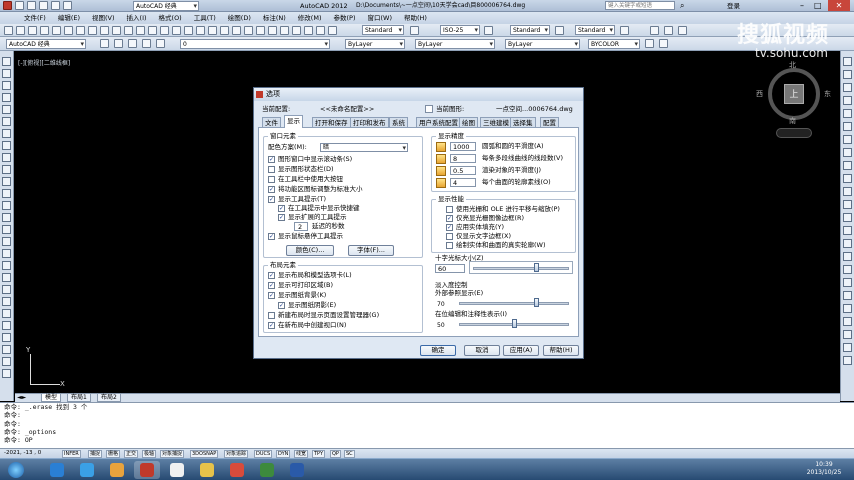  I want to click on status-toggle-button: 捕捉, so click(95, 454).